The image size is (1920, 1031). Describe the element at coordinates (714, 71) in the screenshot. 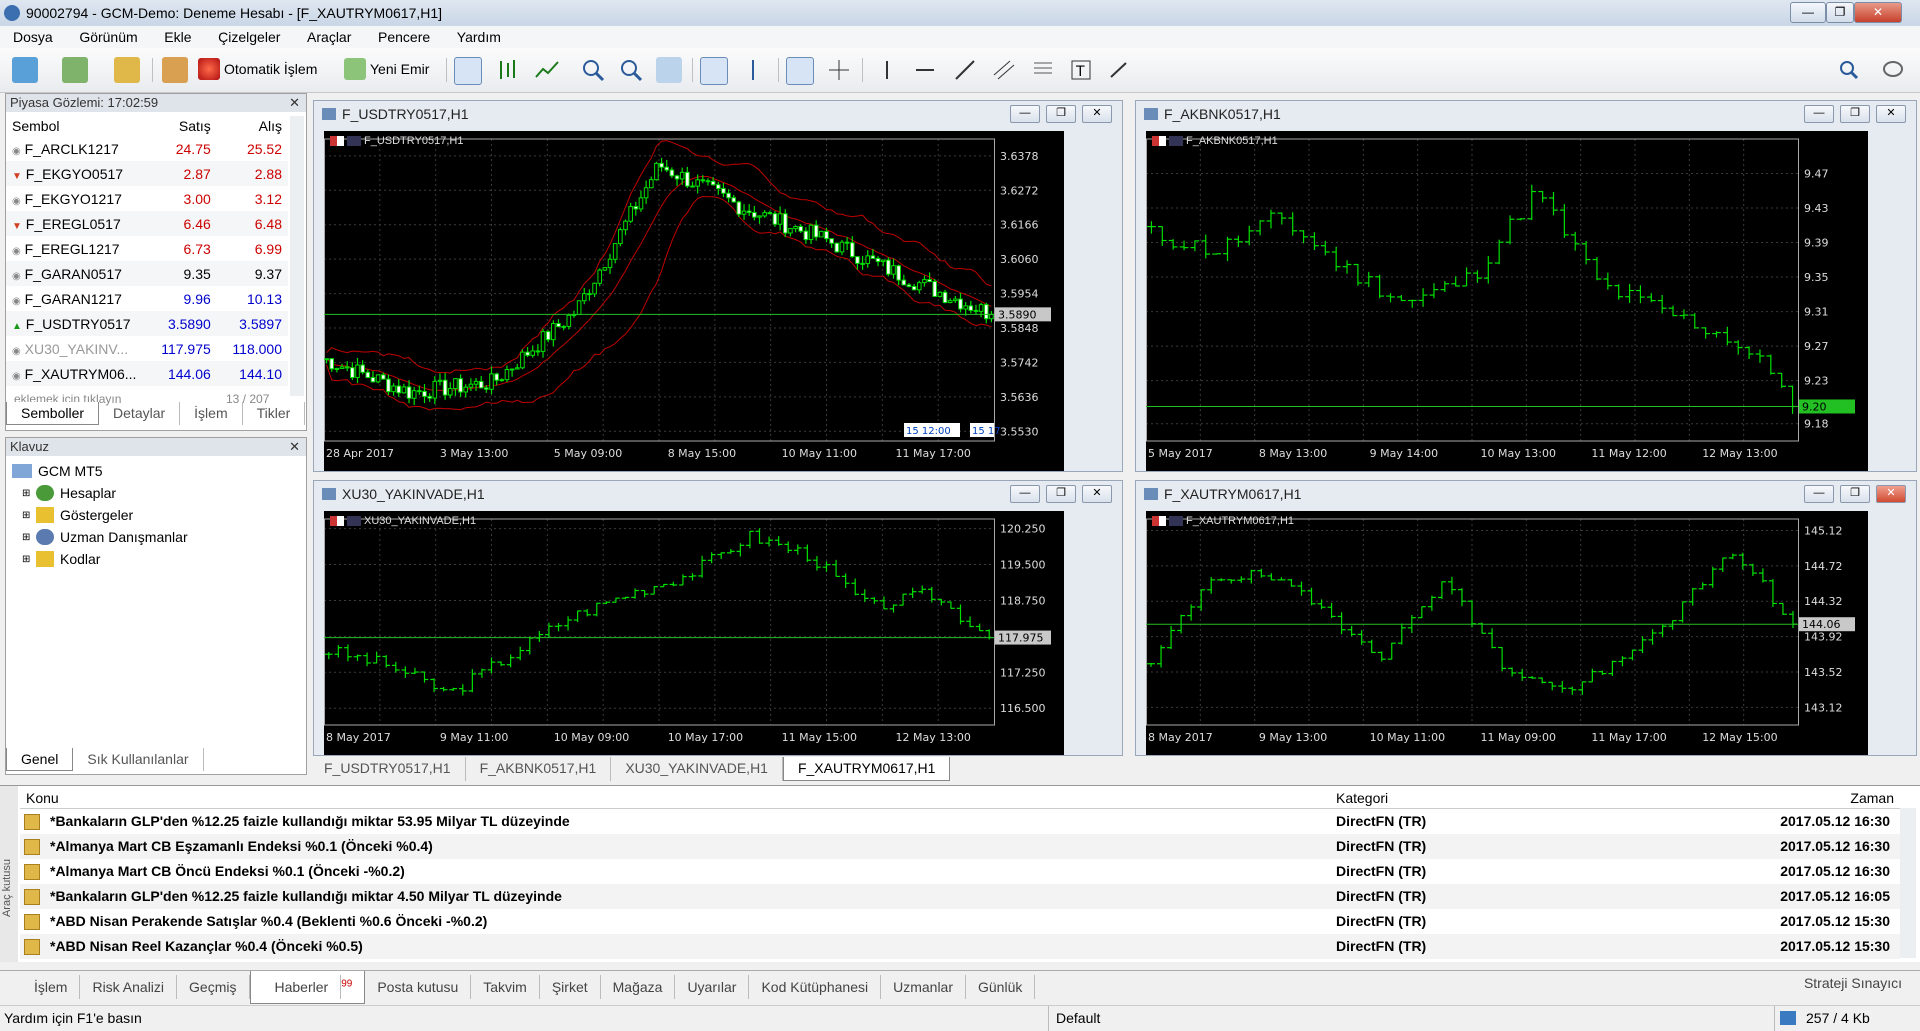

I see `autoscroll-icon` at that location.